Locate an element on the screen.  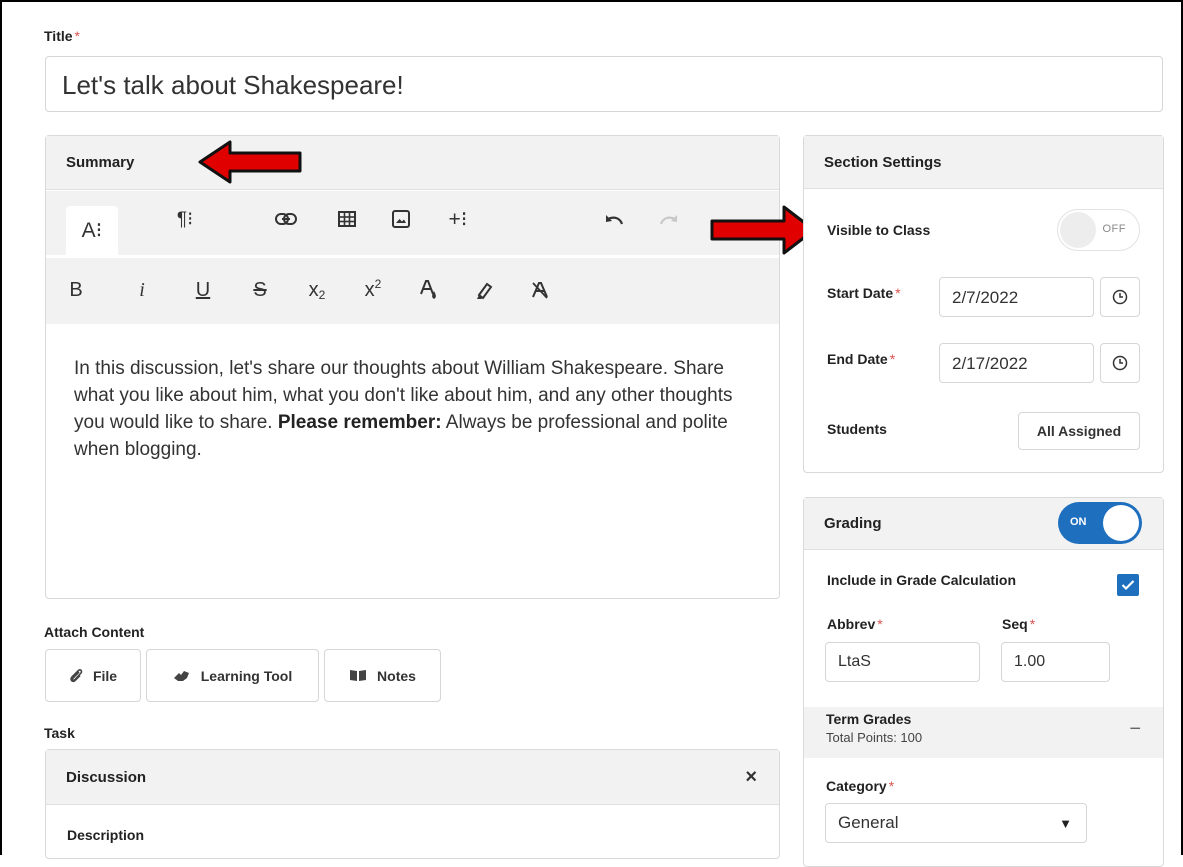
discussion-panel: Discussion × is located at coordinates (412, 804).